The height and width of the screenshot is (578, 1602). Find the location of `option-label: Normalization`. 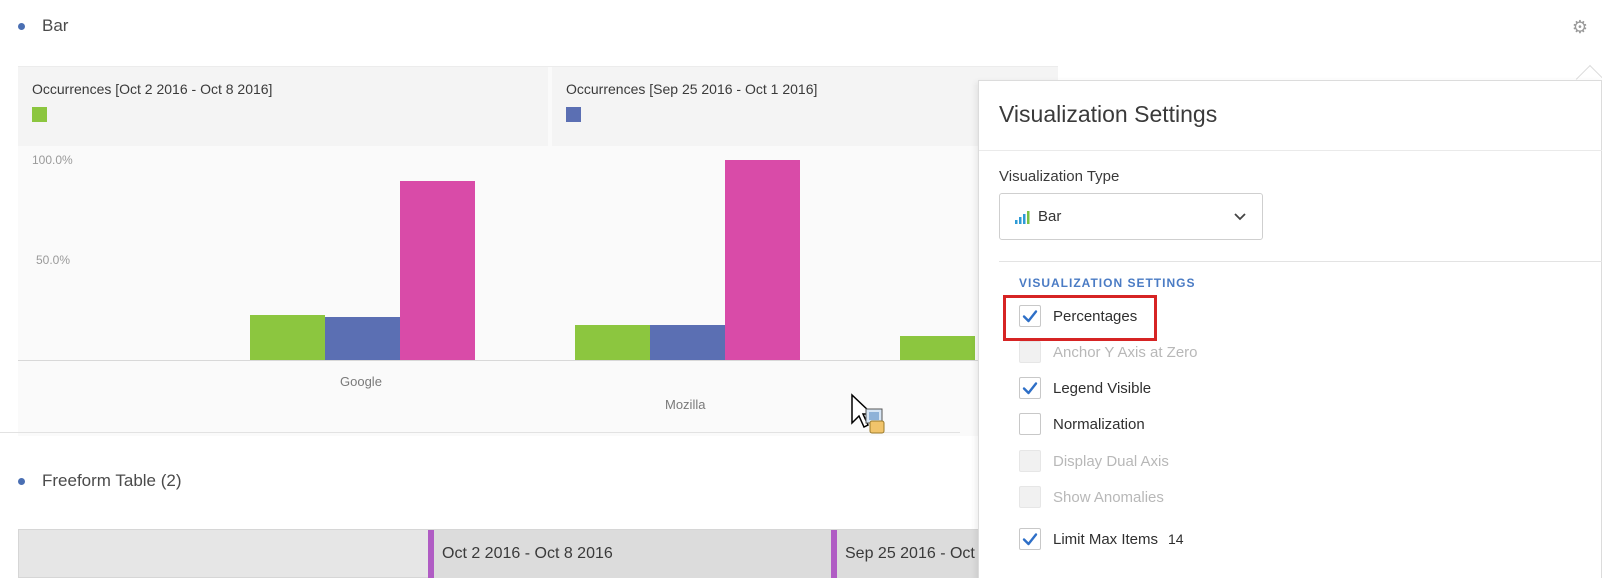

option-label: Normalization is located at coordinates (1099, 424).